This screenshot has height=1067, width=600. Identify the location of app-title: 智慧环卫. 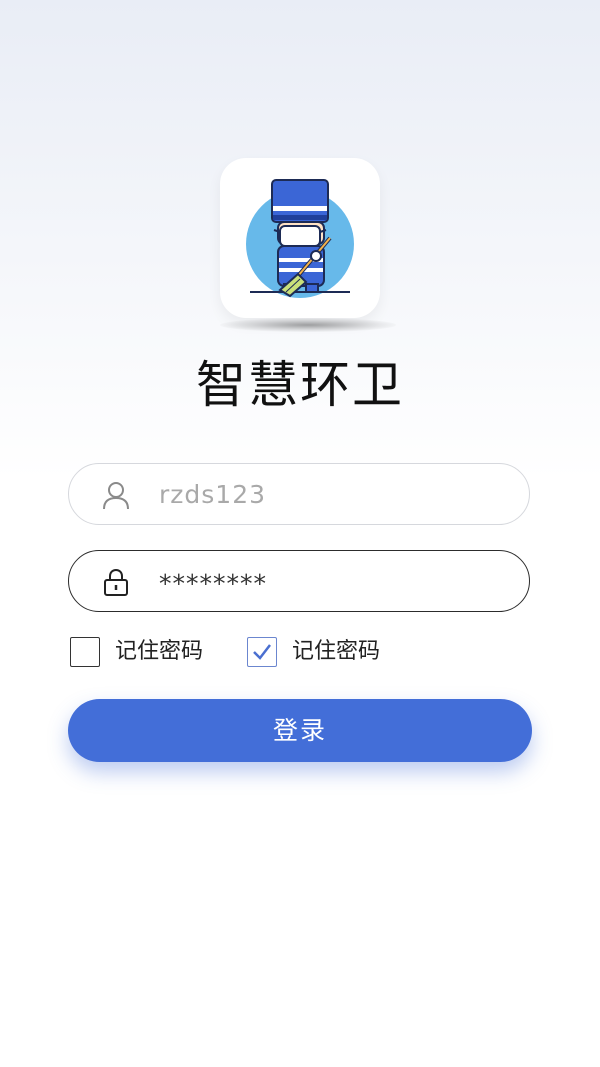
(300, 385).